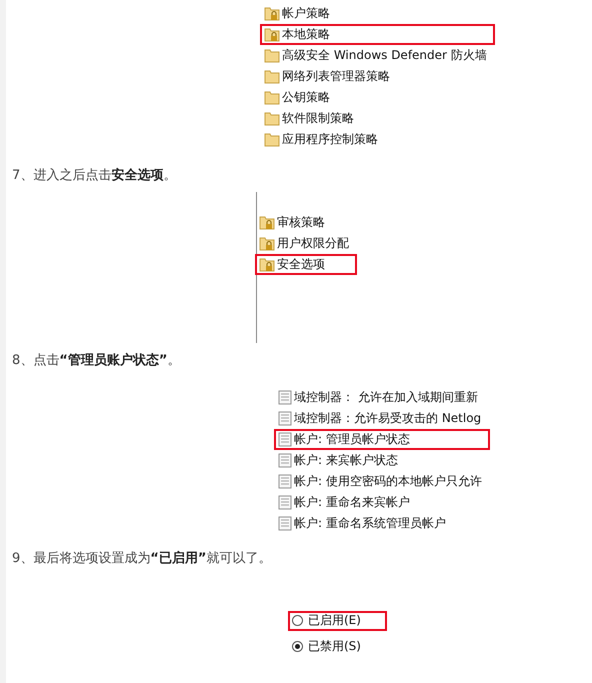  Describe the element at coordinates (96, 361) in the screenshot. I see `step-instruction: 8、点击“管理员账户状态”。` at that location.